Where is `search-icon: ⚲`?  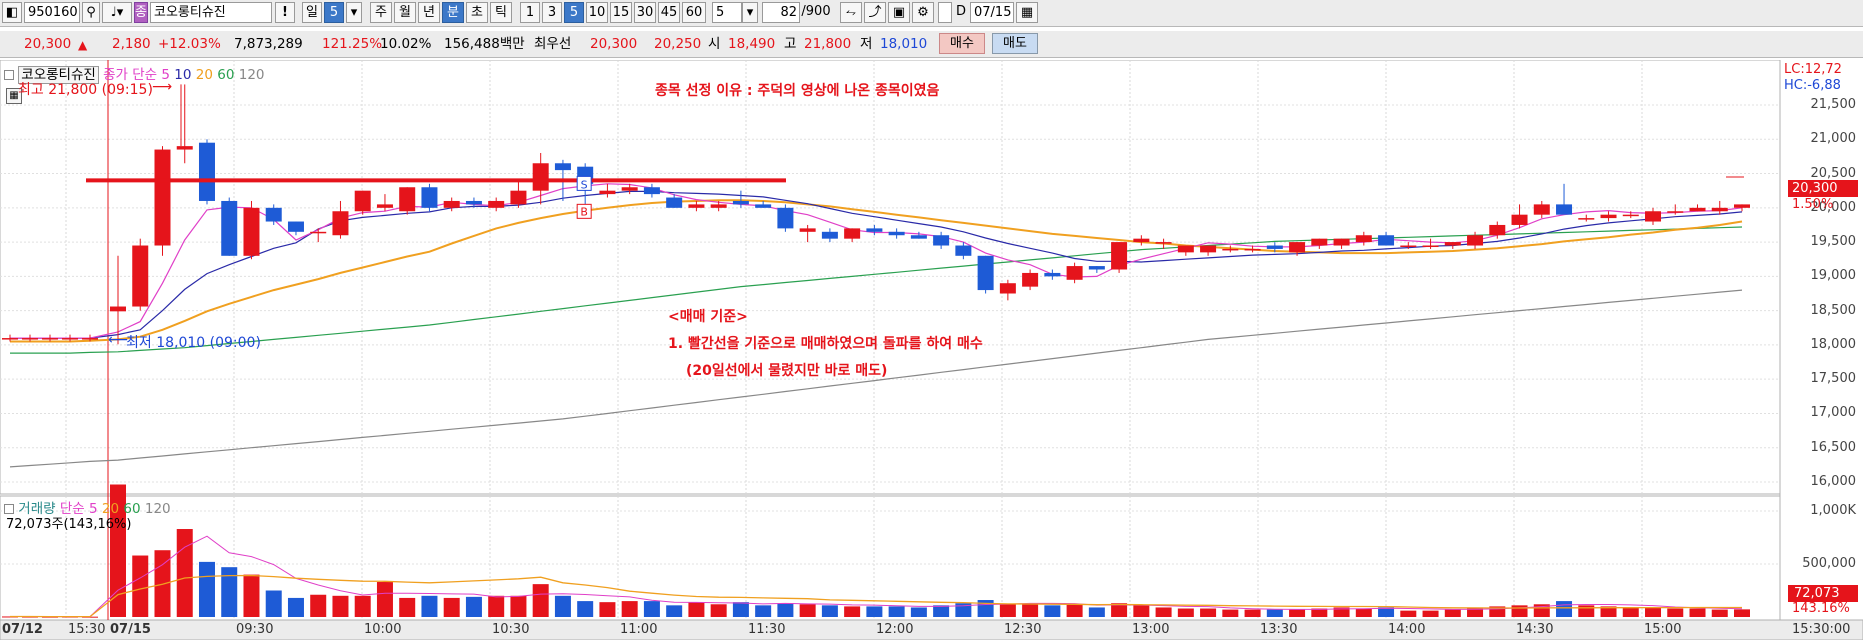
search-icon: ⚲ is located at coordinates (91, 12).